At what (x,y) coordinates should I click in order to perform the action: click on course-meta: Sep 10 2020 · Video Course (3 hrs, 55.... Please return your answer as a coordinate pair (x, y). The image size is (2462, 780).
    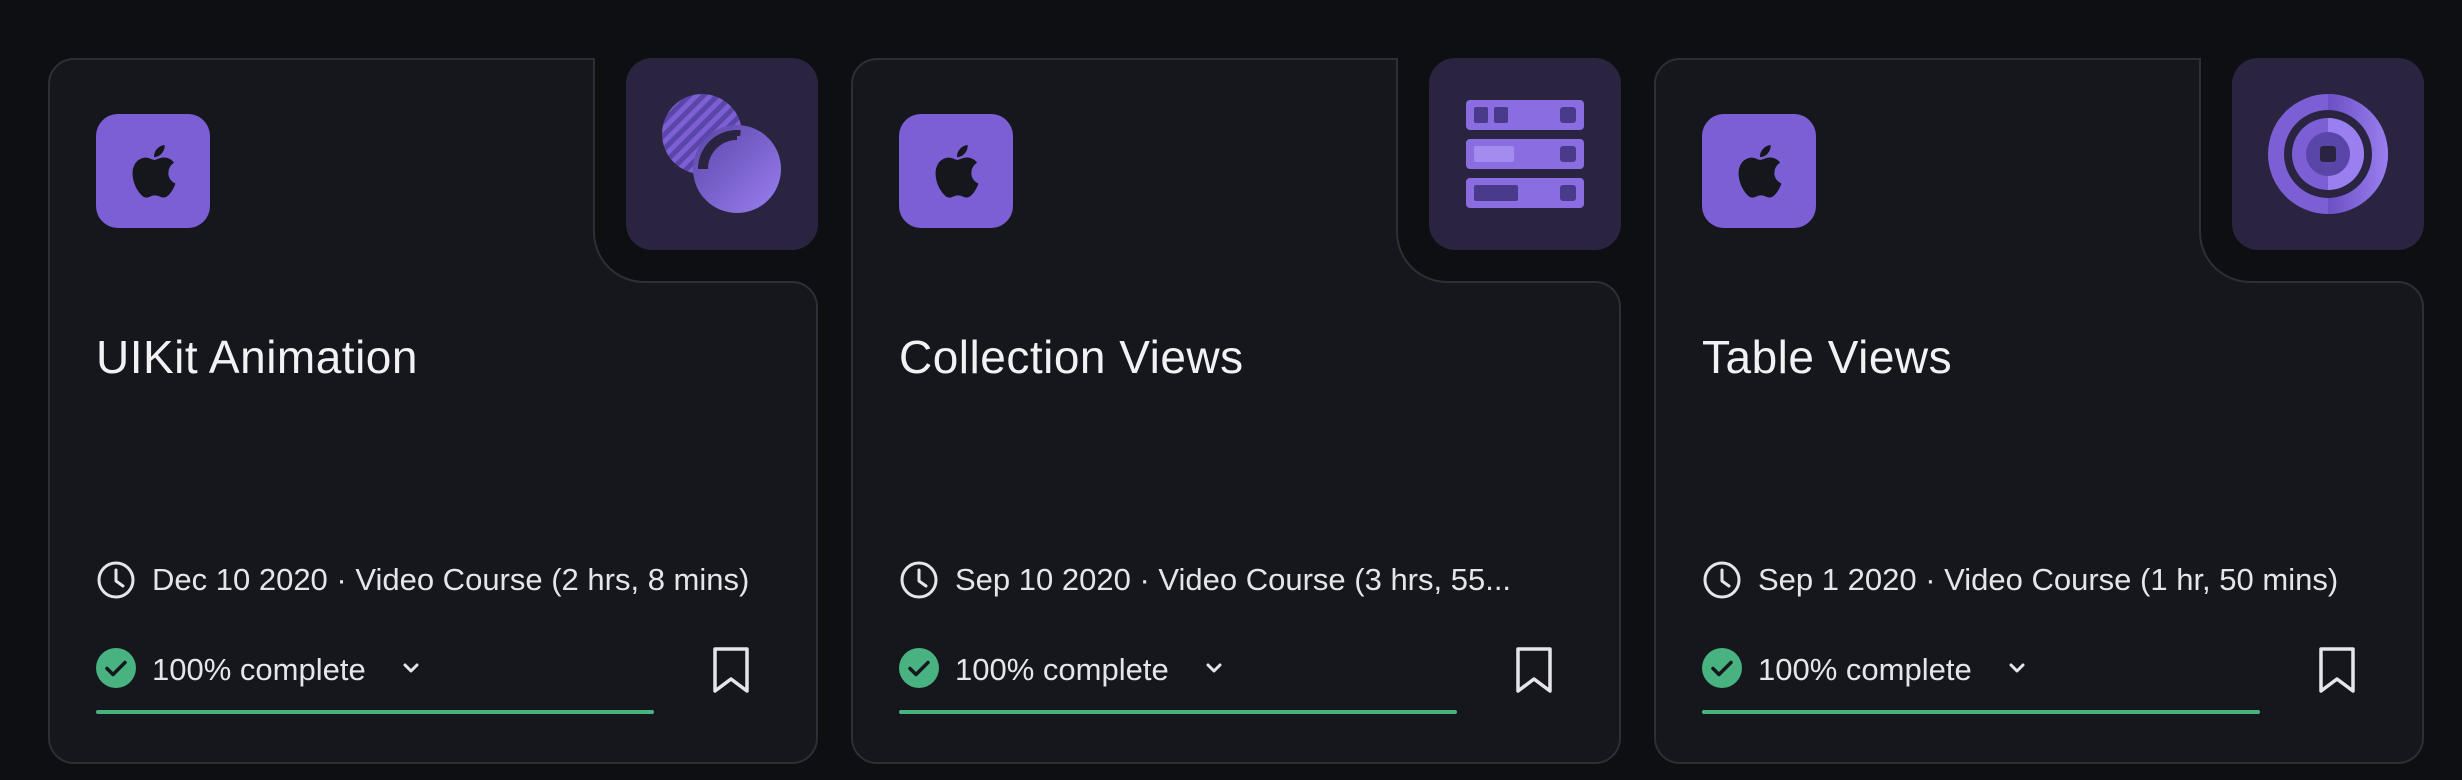
    Looking at the image, I should click on (1205, 580).